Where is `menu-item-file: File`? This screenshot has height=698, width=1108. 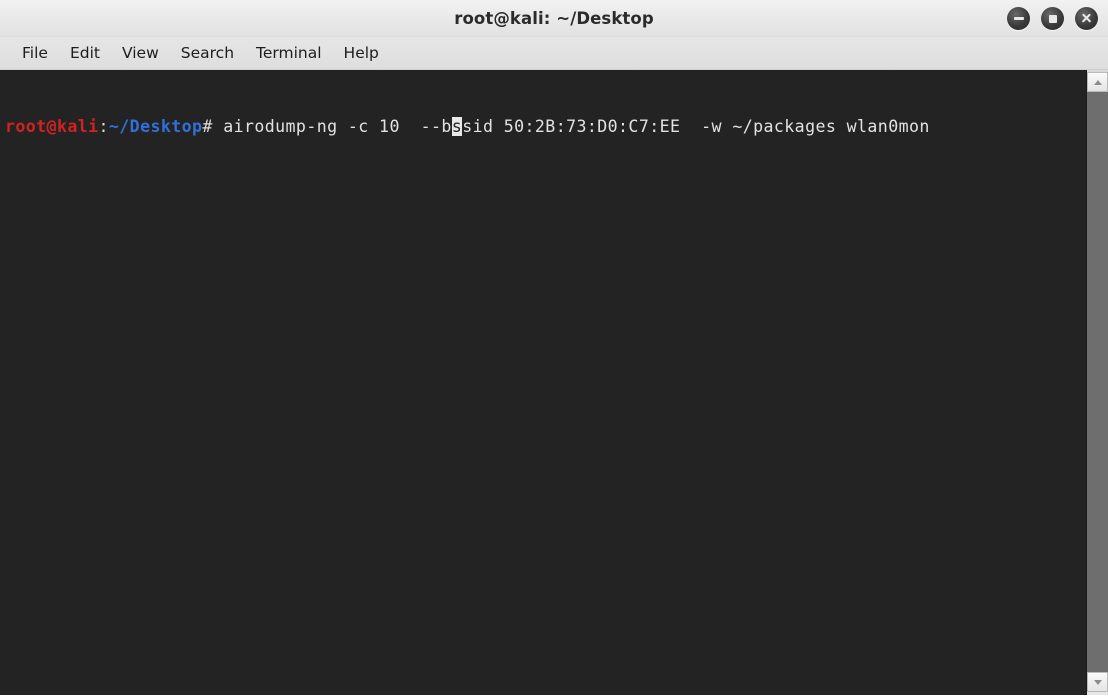
menu-item-file: File is located at coordinates (35, 53).